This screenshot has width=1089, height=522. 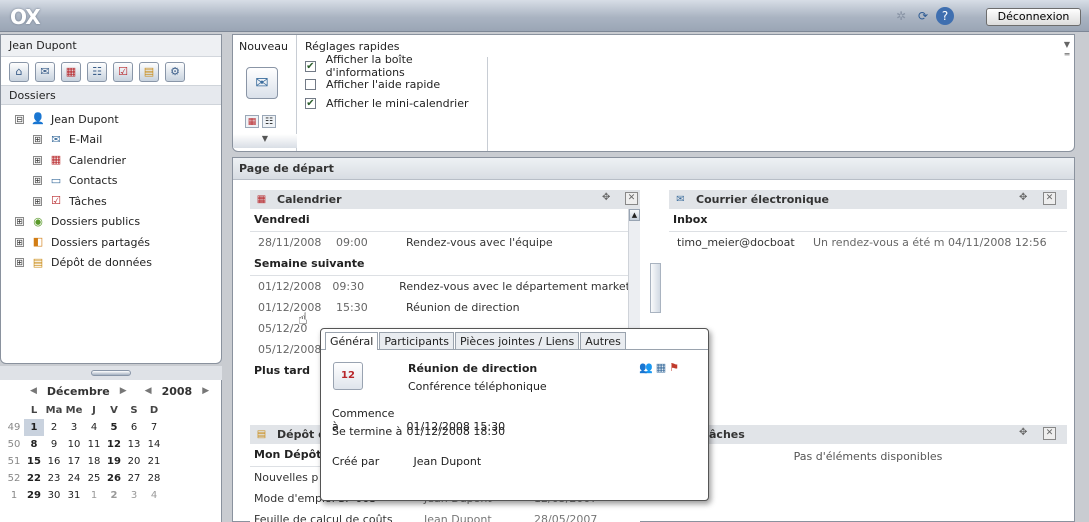 I want to click on calendar-day: 22, so click(x=34, y=478).